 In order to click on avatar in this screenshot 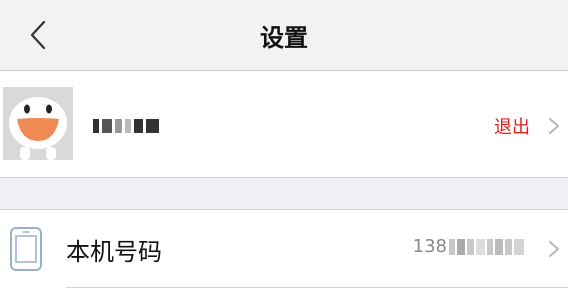, I will do `click(38, 123)`.